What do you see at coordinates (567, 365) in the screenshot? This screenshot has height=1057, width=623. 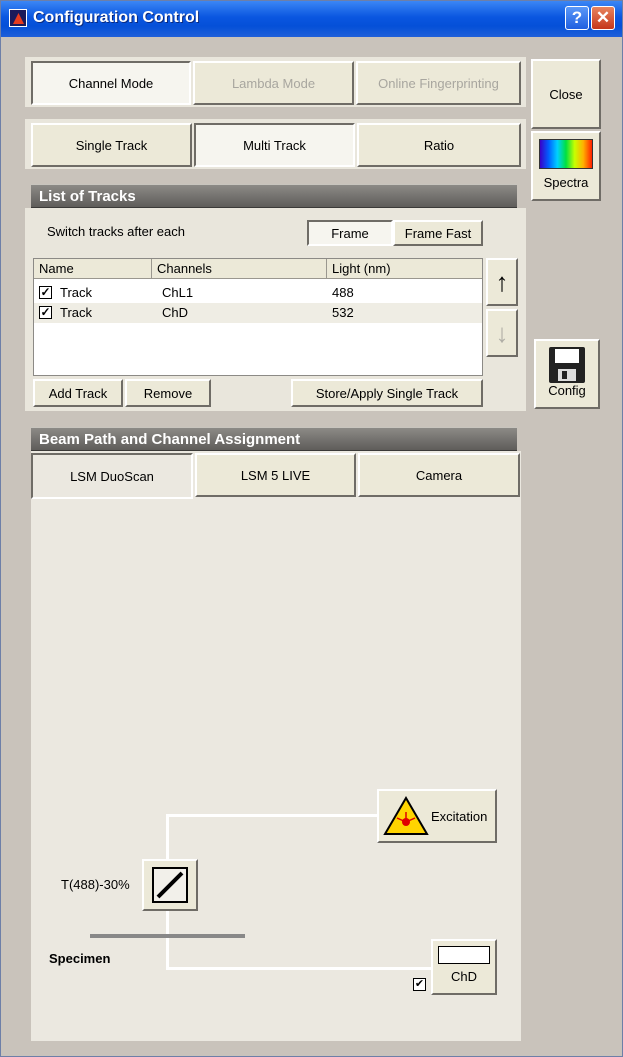 I see `floppy-disk-icon` at bounding box center [567, 365].